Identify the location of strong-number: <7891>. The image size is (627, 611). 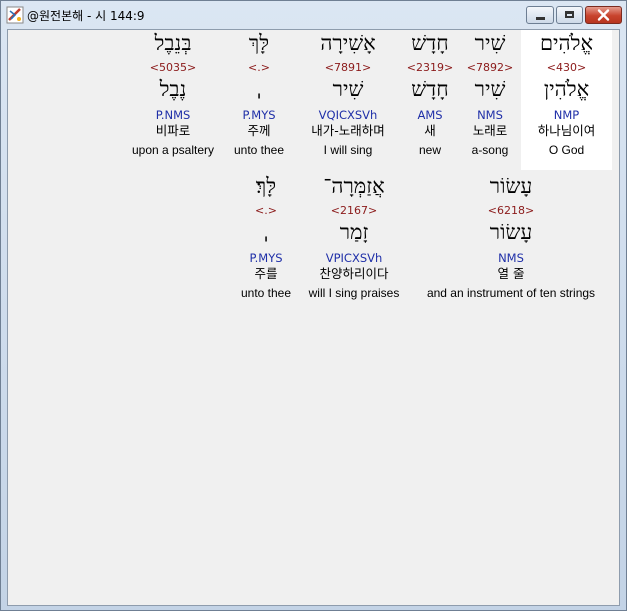
(348, 68).